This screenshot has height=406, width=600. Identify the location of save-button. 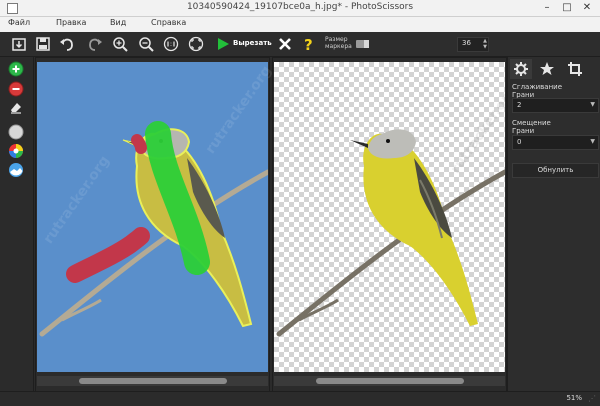
(43, 44).